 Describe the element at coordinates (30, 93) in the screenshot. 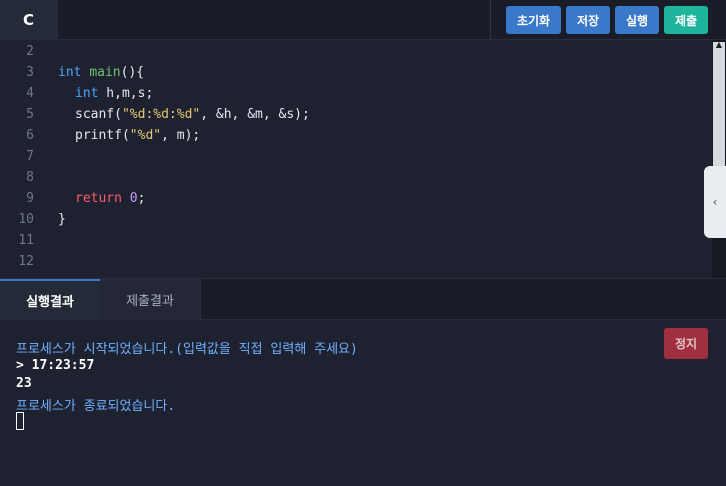

I see `line-number: 4` at that location.